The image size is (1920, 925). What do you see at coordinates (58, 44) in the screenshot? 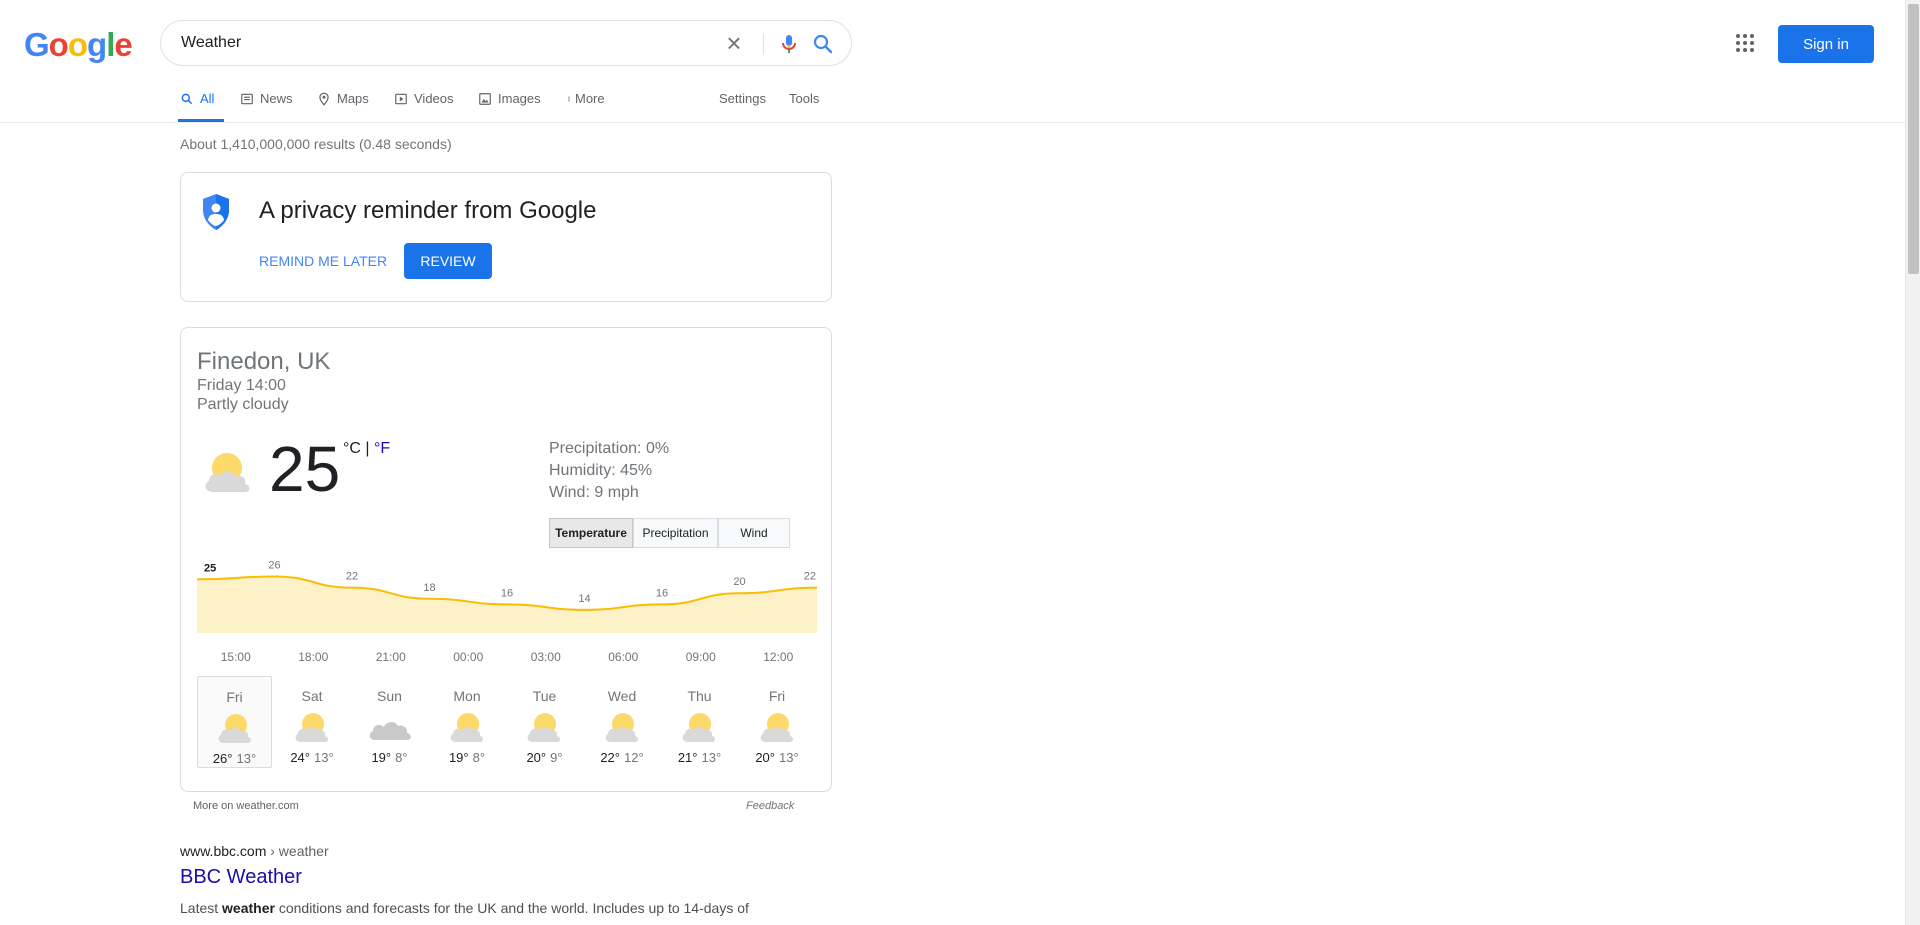
I see `logo-letter: o` at bounding box center [58, 44].